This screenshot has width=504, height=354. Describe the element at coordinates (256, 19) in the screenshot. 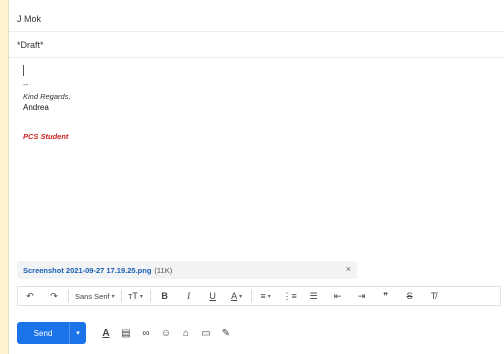

I see `to-field: J Mok` at that location.